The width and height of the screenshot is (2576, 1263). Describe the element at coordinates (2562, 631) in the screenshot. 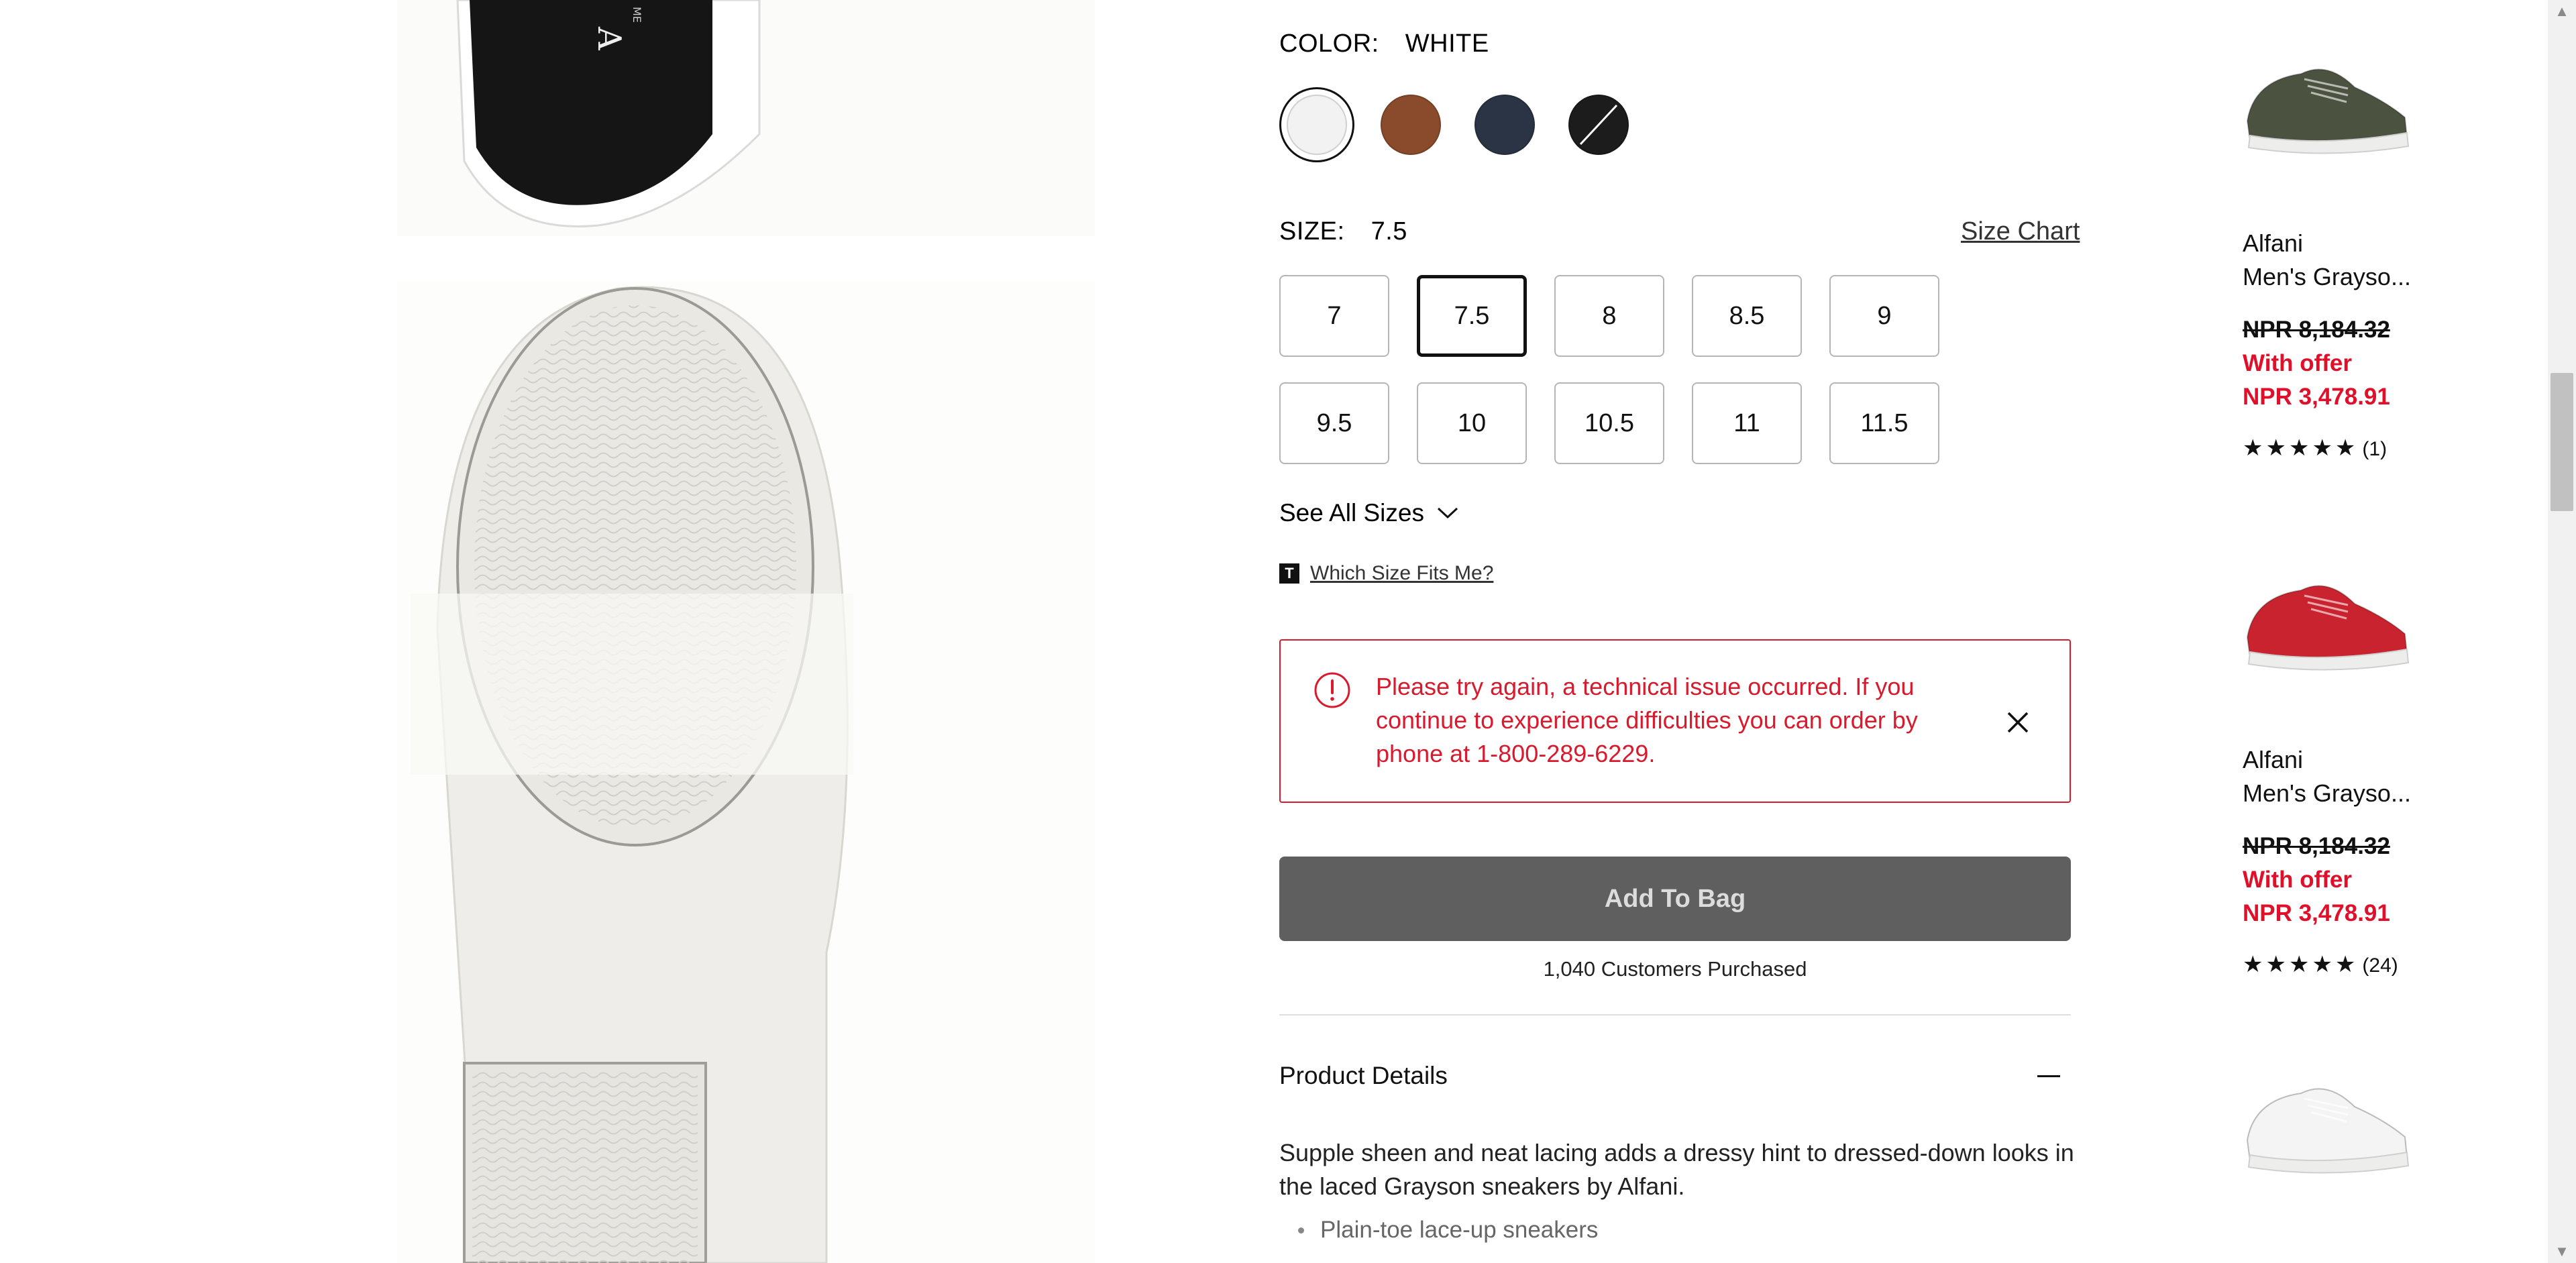

I see `scrollbar-track` at that location.